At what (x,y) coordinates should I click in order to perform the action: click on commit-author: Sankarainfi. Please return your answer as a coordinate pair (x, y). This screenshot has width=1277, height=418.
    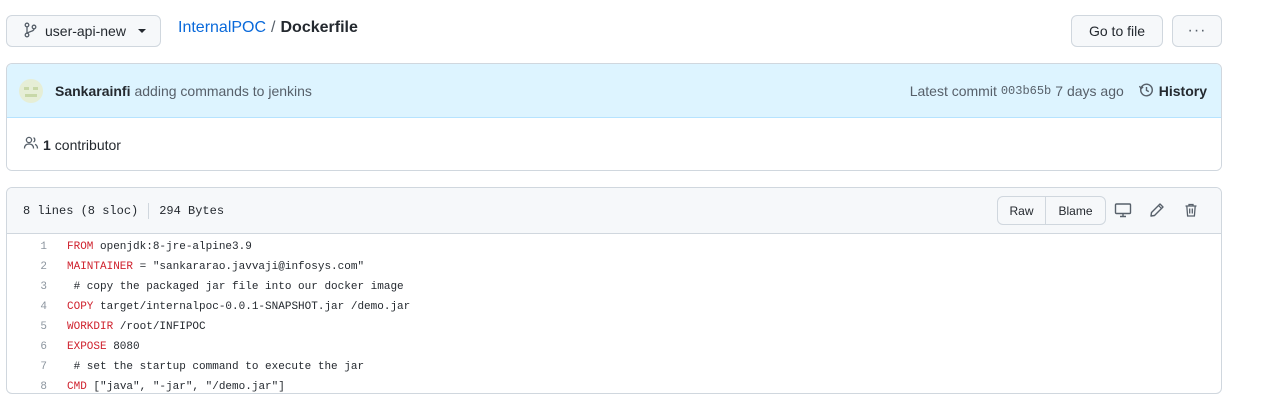
    Looking at the image, I should click on (92, 91).